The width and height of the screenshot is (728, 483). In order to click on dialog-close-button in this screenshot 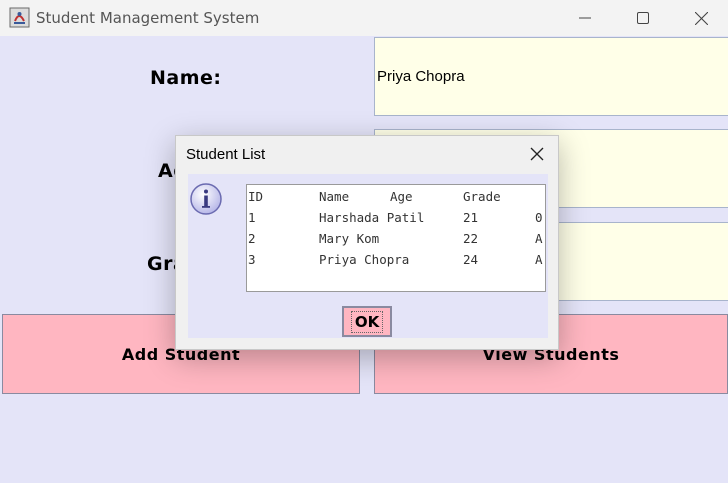, I will do `click(537, 154)`.